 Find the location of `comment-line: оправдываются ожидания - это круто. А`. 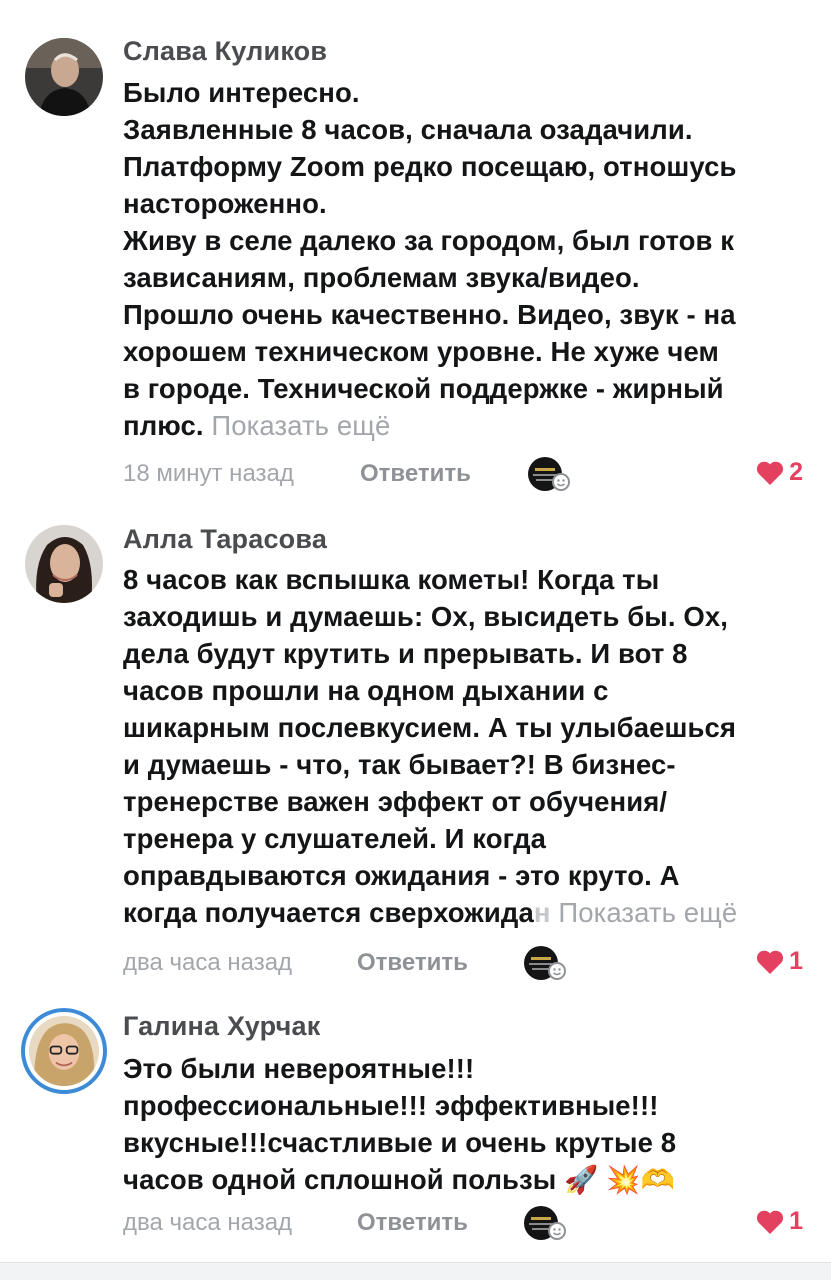

comment-line: оправдываются ожидания - это круто. А is located at coordinates (401, 875).